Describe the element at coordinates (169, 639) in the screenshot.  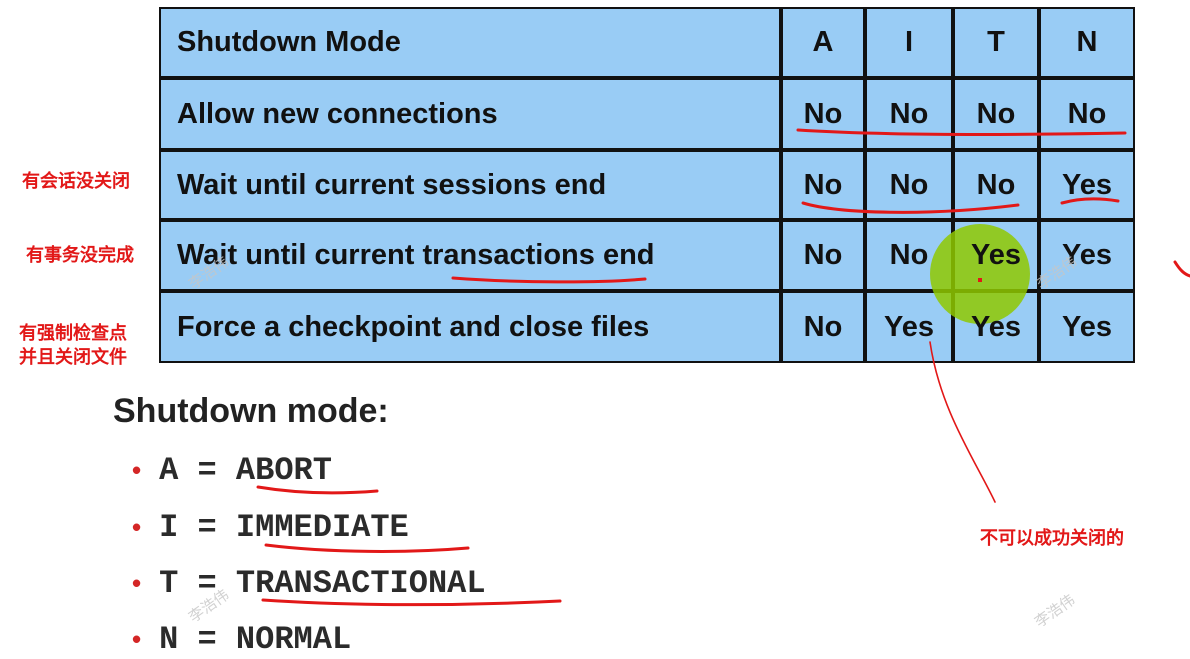
I see `legend-key: N` at that location.